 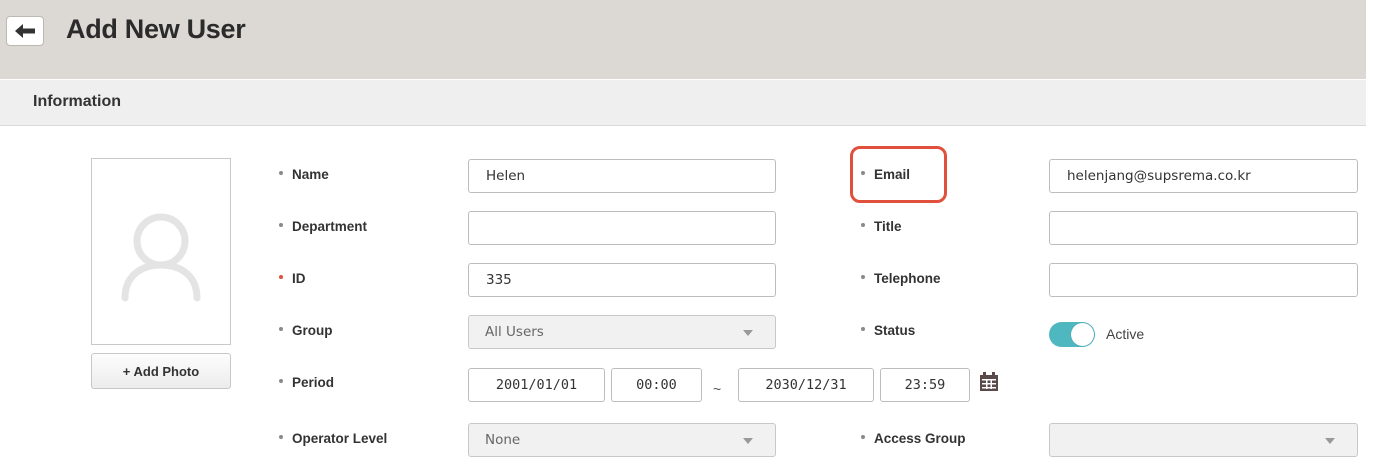 I want to click on arrow-left-icon, so click(x=25, y=31).